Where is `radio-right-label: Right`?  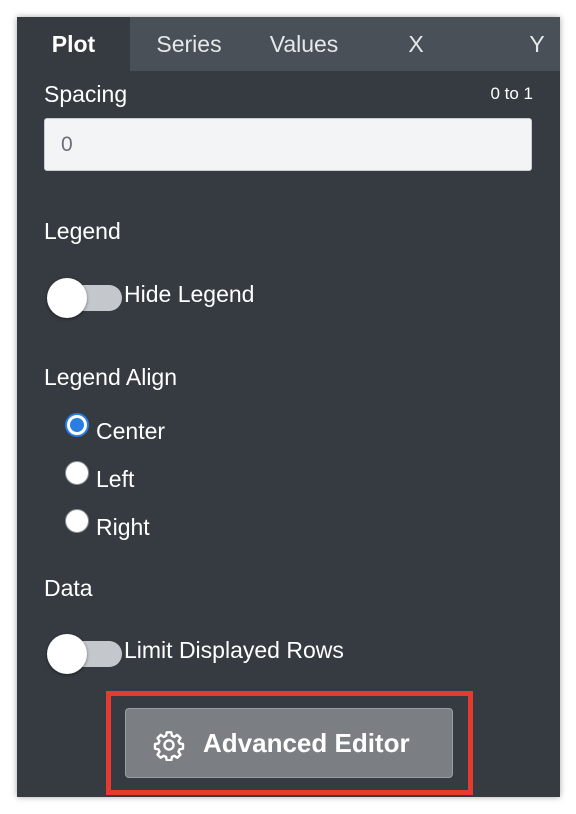
radio-right-label: Right is located at coordinates (123, 527).